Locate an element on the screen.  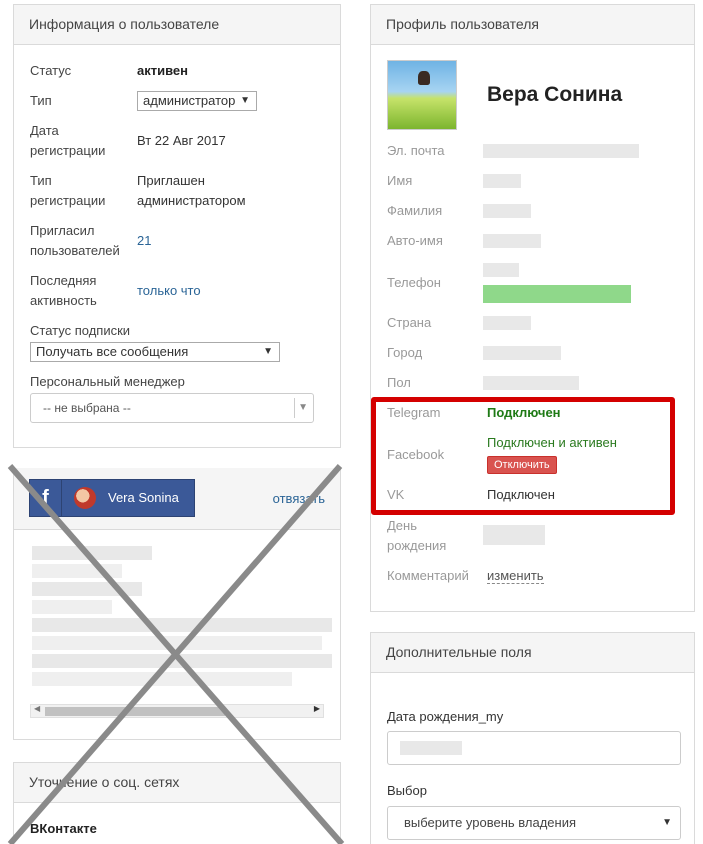
regtype-value-1: Приглашен is located at coordinates (171, 180).